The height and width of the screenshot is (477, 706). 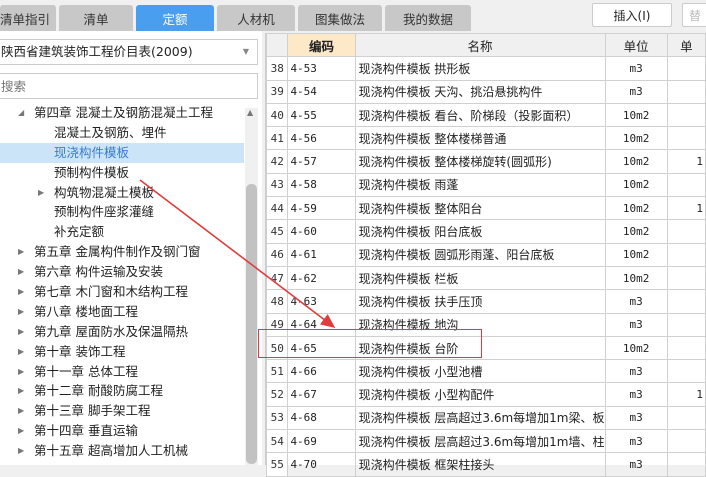 What do you see at coordinates (122, 133) in the screenshot?
I see `tree-node: 混凝土及钢筋、埋件` at bounding box center [122, 133].